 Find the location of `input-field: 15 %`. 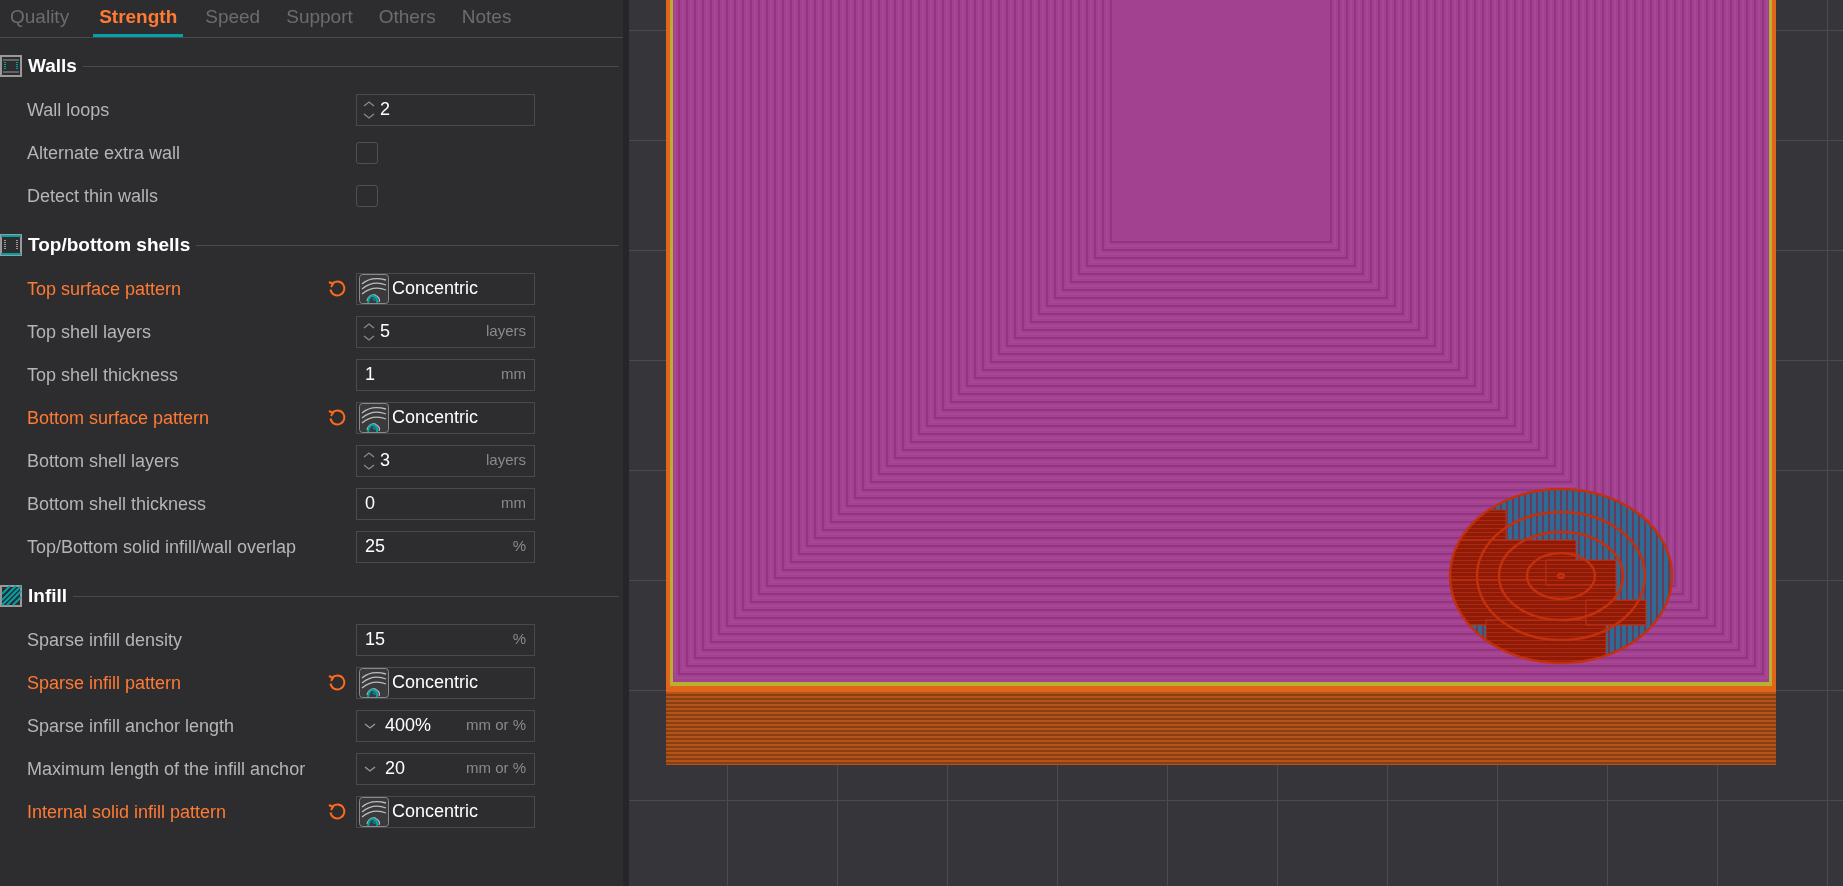

input-field: 15 % is located at coordinates (445, 639).